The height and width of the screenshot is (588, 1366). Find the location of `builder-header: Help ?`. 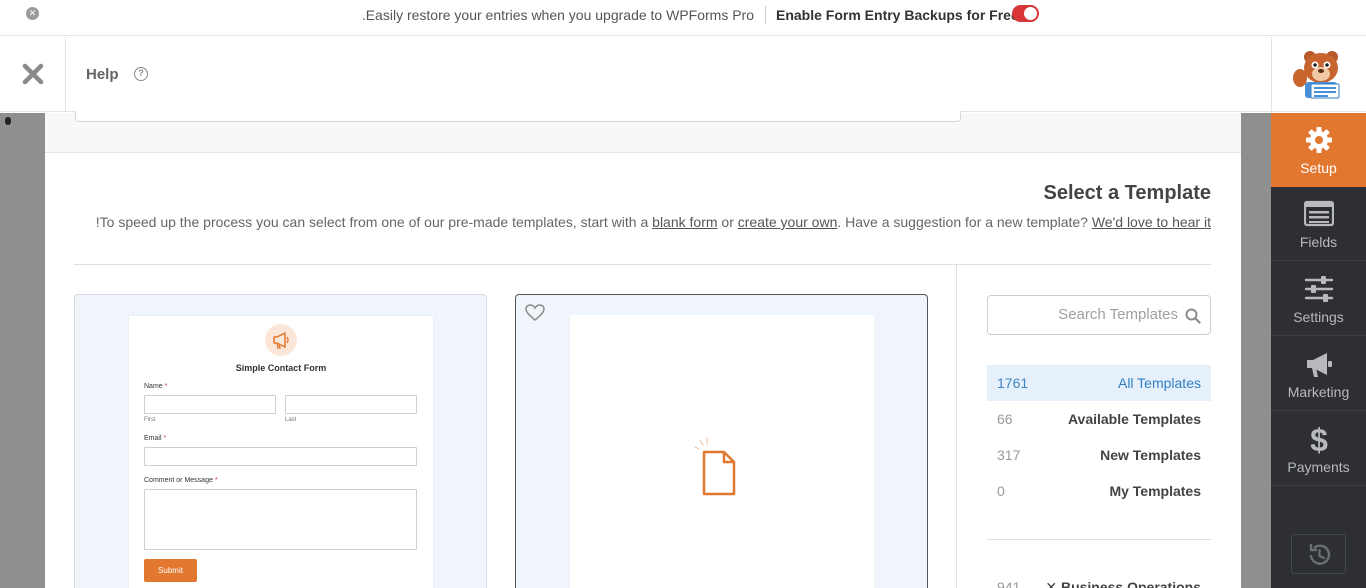

builder-header: Help ? is located at coordinates (683, 74).